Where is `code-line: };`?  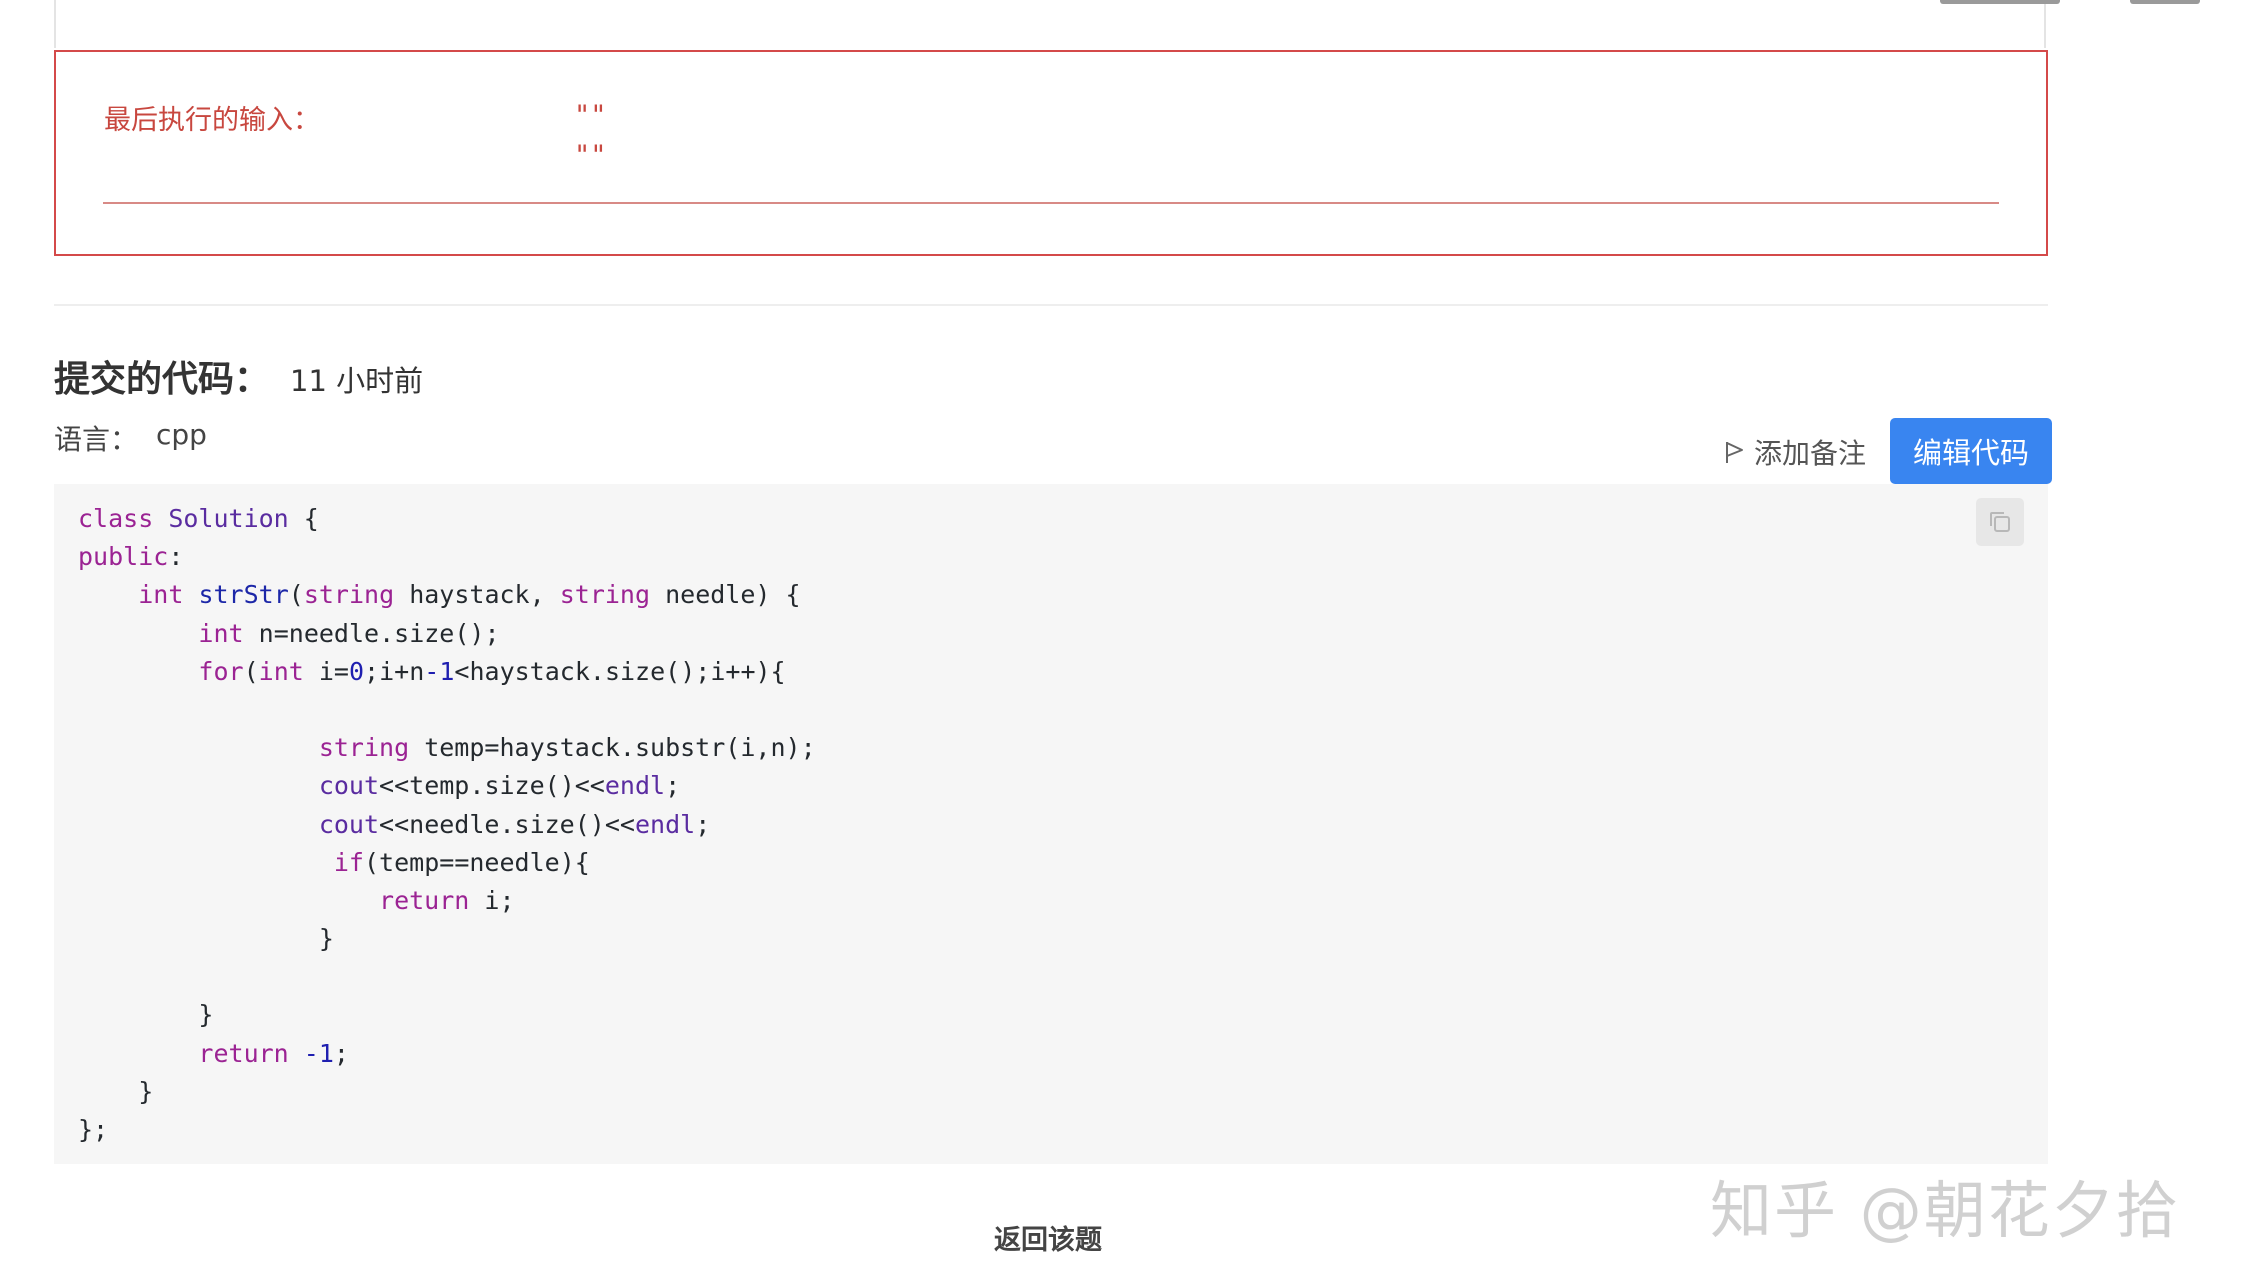 code-line: }; is located at coordinates (93, 1129).